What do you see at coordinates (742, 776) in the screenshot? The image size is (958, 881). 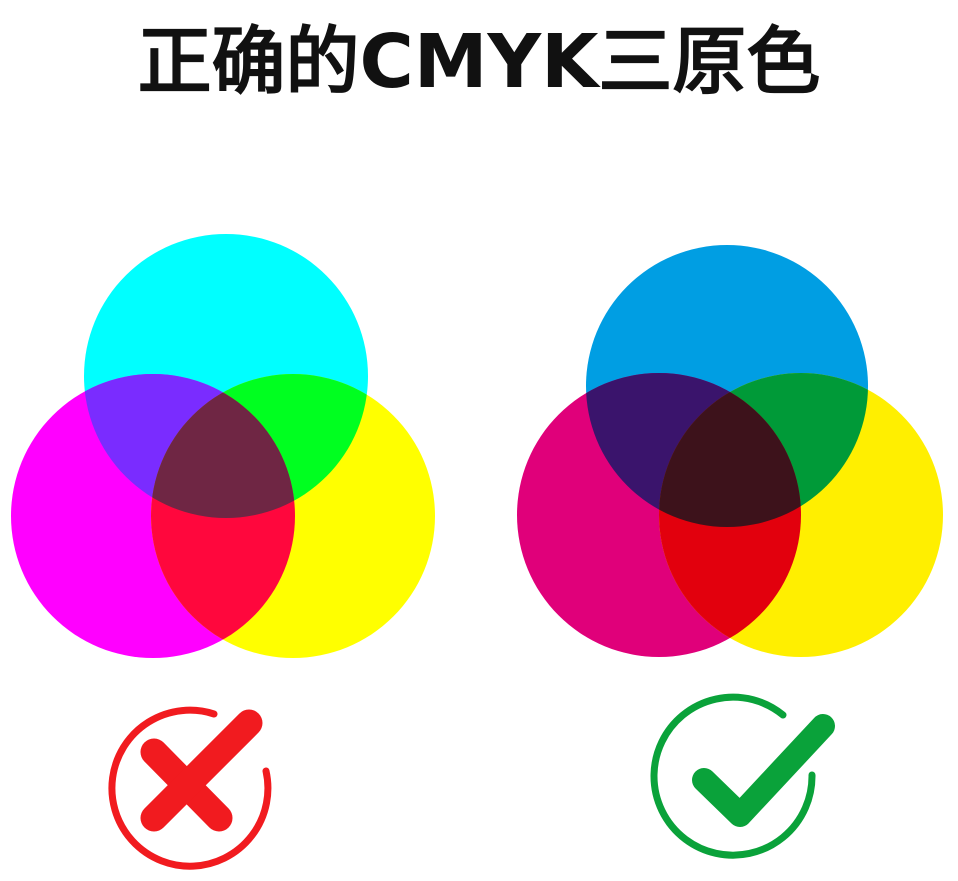 I see `check-icon` at bounding box center [742, 776].